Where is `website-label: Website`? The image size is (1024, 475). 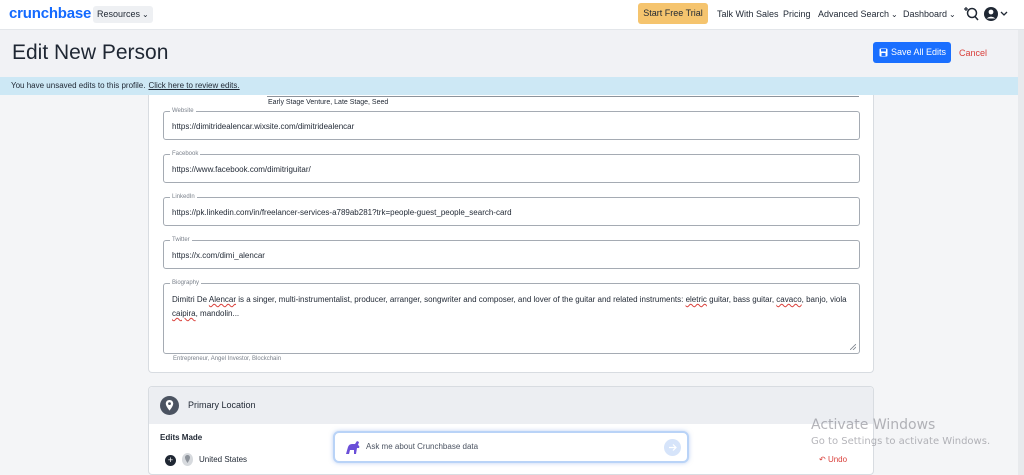 website-label: Website is located at coordinates (183, 111).